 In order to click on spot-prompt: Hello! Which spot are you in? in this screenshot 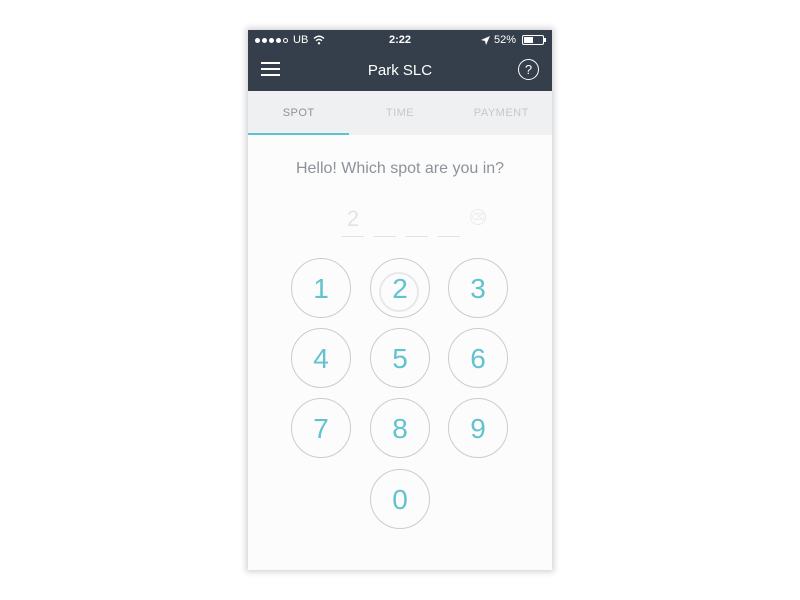, I will do `click(400, 168)`.